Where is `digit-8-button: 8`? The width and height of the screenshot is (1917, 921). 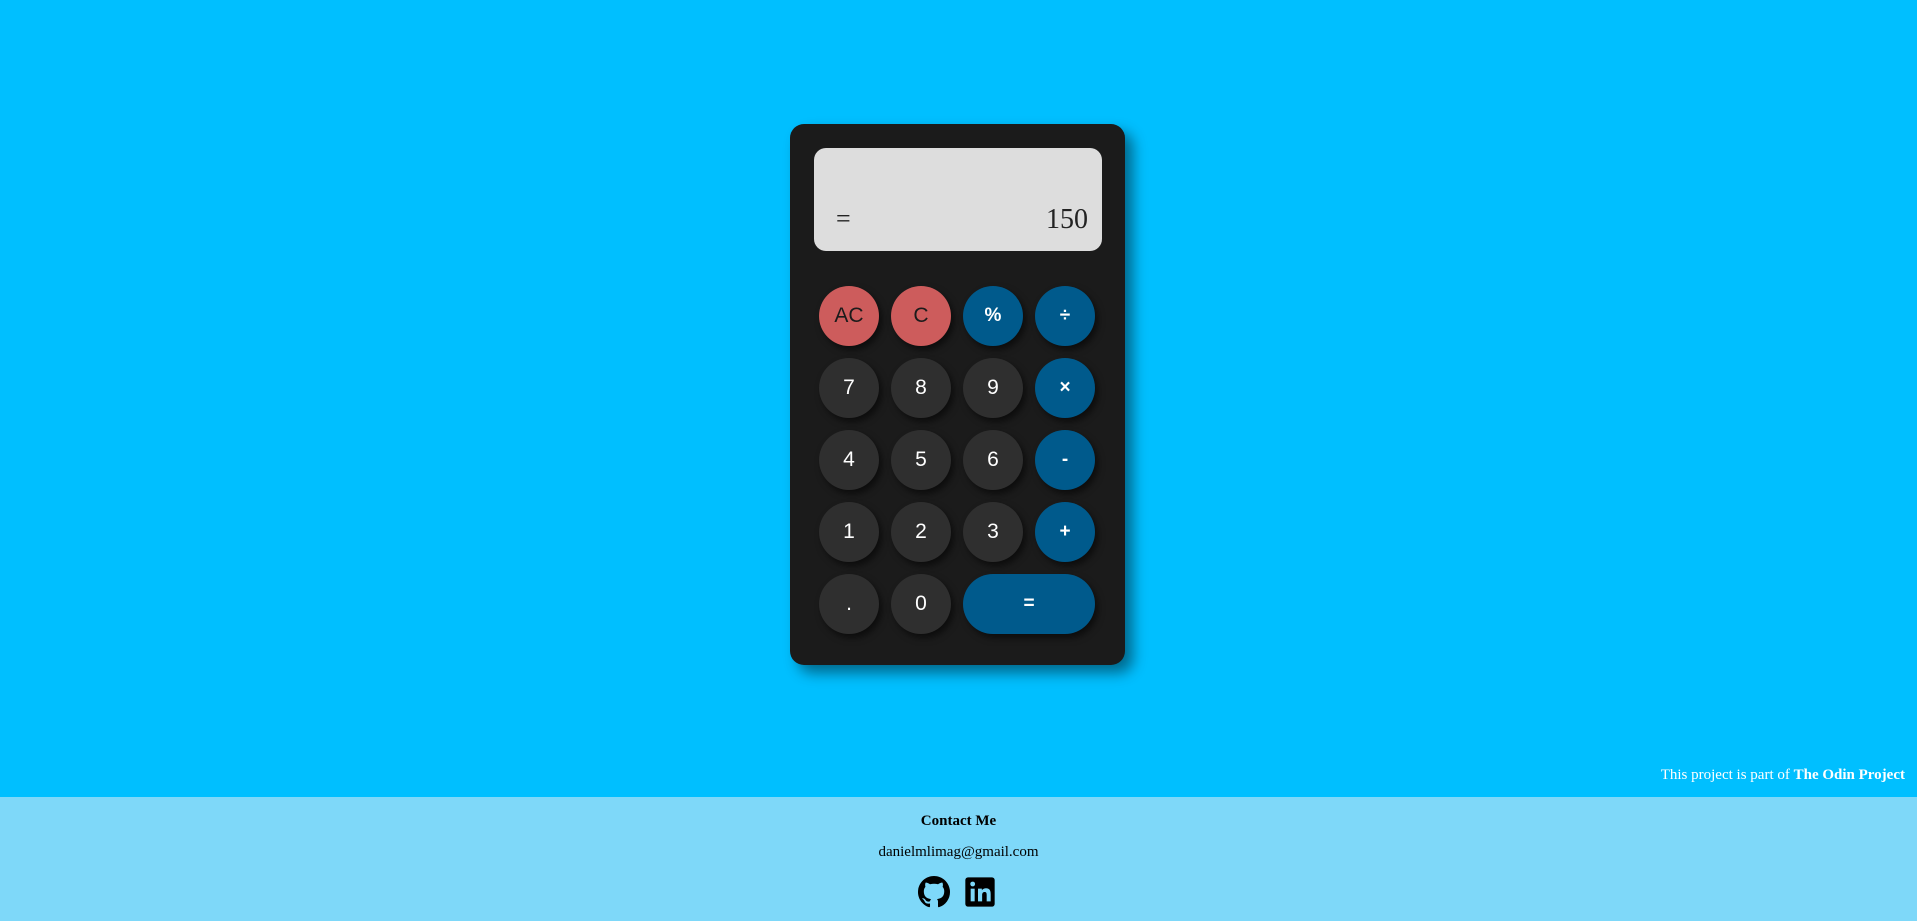 digit-8-button: 8 is located at coordinates (921, 388).